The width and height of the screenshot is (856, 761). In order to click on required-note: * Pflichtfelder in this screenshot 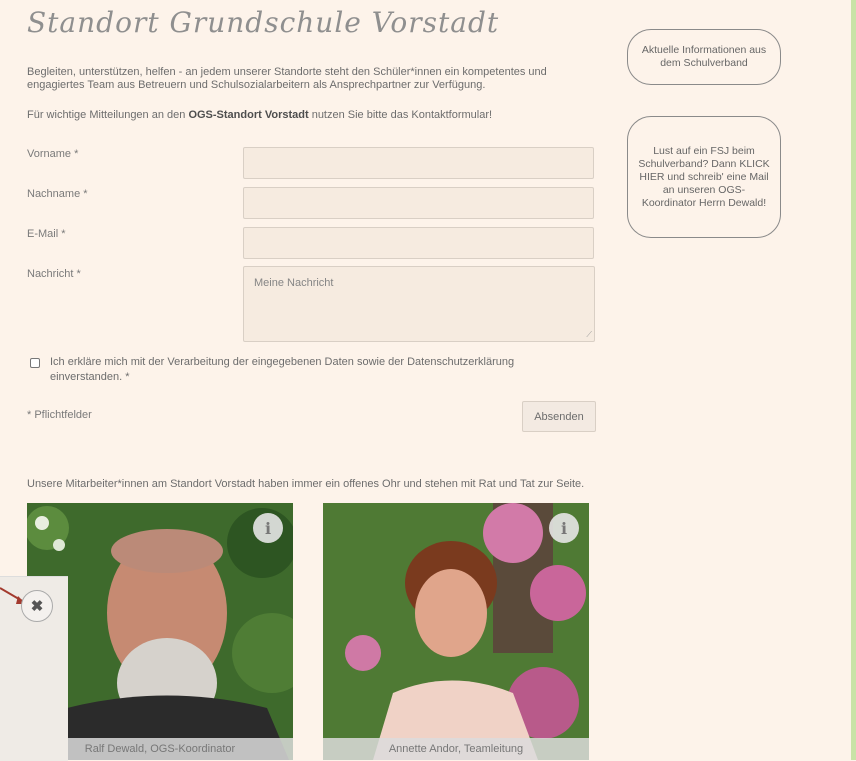, I will do `click(59, 415)`.